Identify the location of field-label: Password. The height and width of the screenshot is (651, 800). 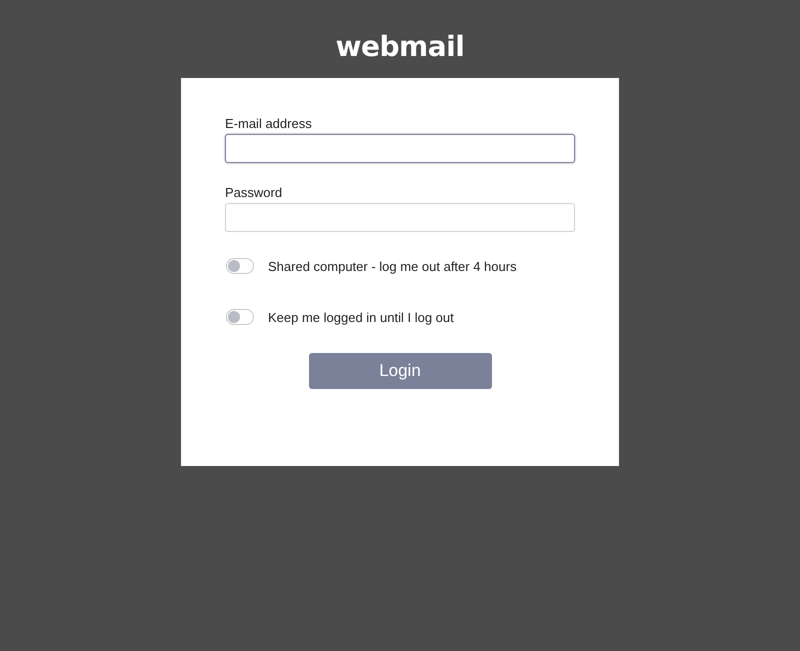
(254, 192).